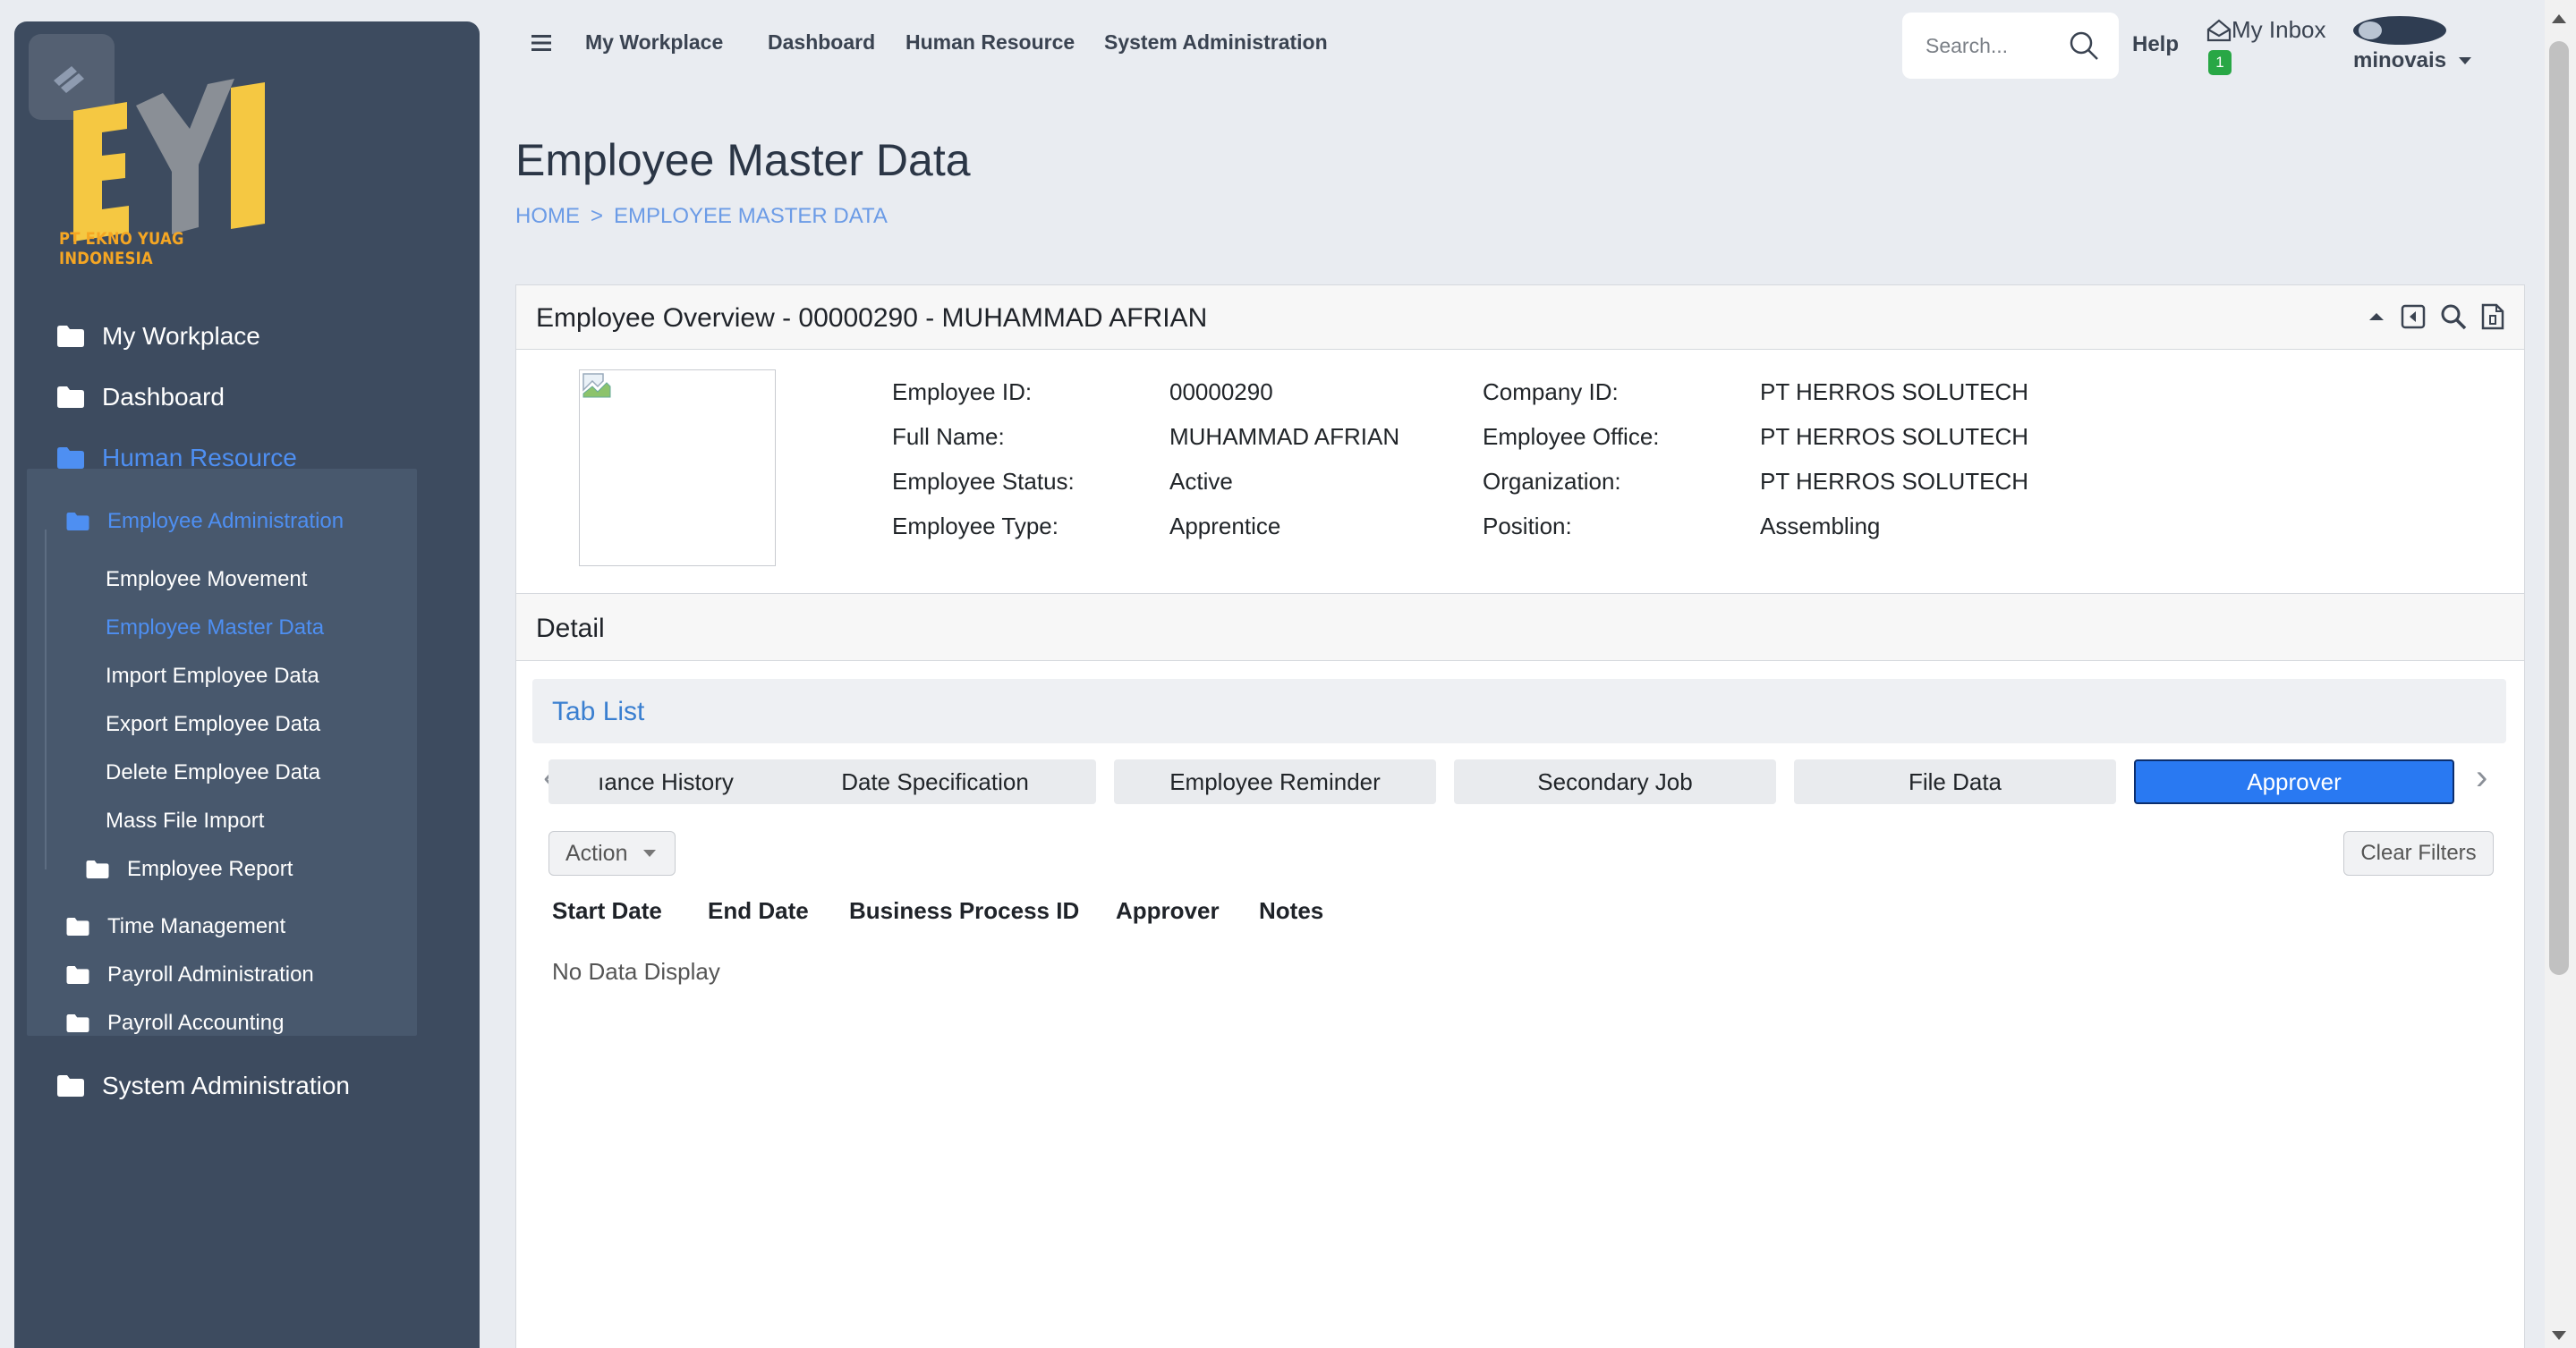 The width and height of the screenshot is (2576, 1348). I want to click on avatar, so click(2399, 30).